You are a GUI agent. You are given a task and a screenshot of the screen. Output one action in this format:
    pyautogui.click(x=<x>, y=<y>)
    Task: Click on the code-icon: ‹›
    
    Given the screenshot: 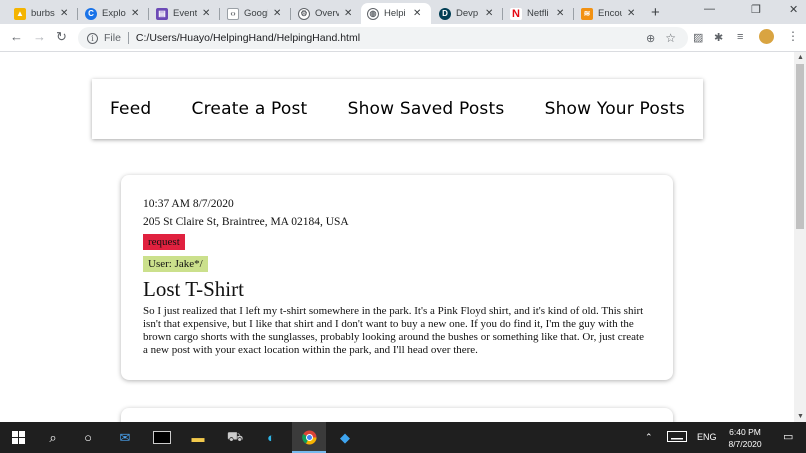 What is the action you would take?
    pyautogui.click(x=233, y=13)
    